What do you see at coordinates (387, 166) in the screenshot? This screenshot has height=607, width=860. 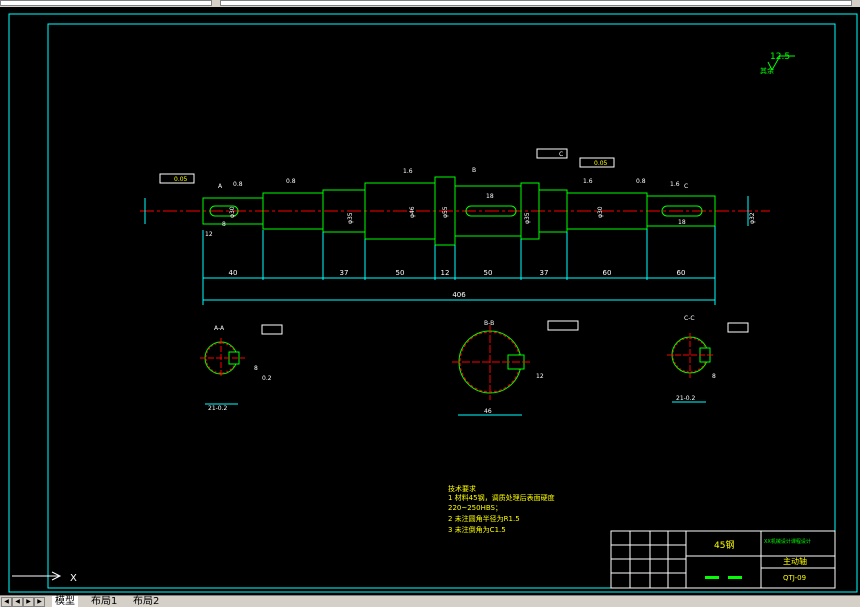 I see `tolerance-frames` at bounding box center [387, 166].